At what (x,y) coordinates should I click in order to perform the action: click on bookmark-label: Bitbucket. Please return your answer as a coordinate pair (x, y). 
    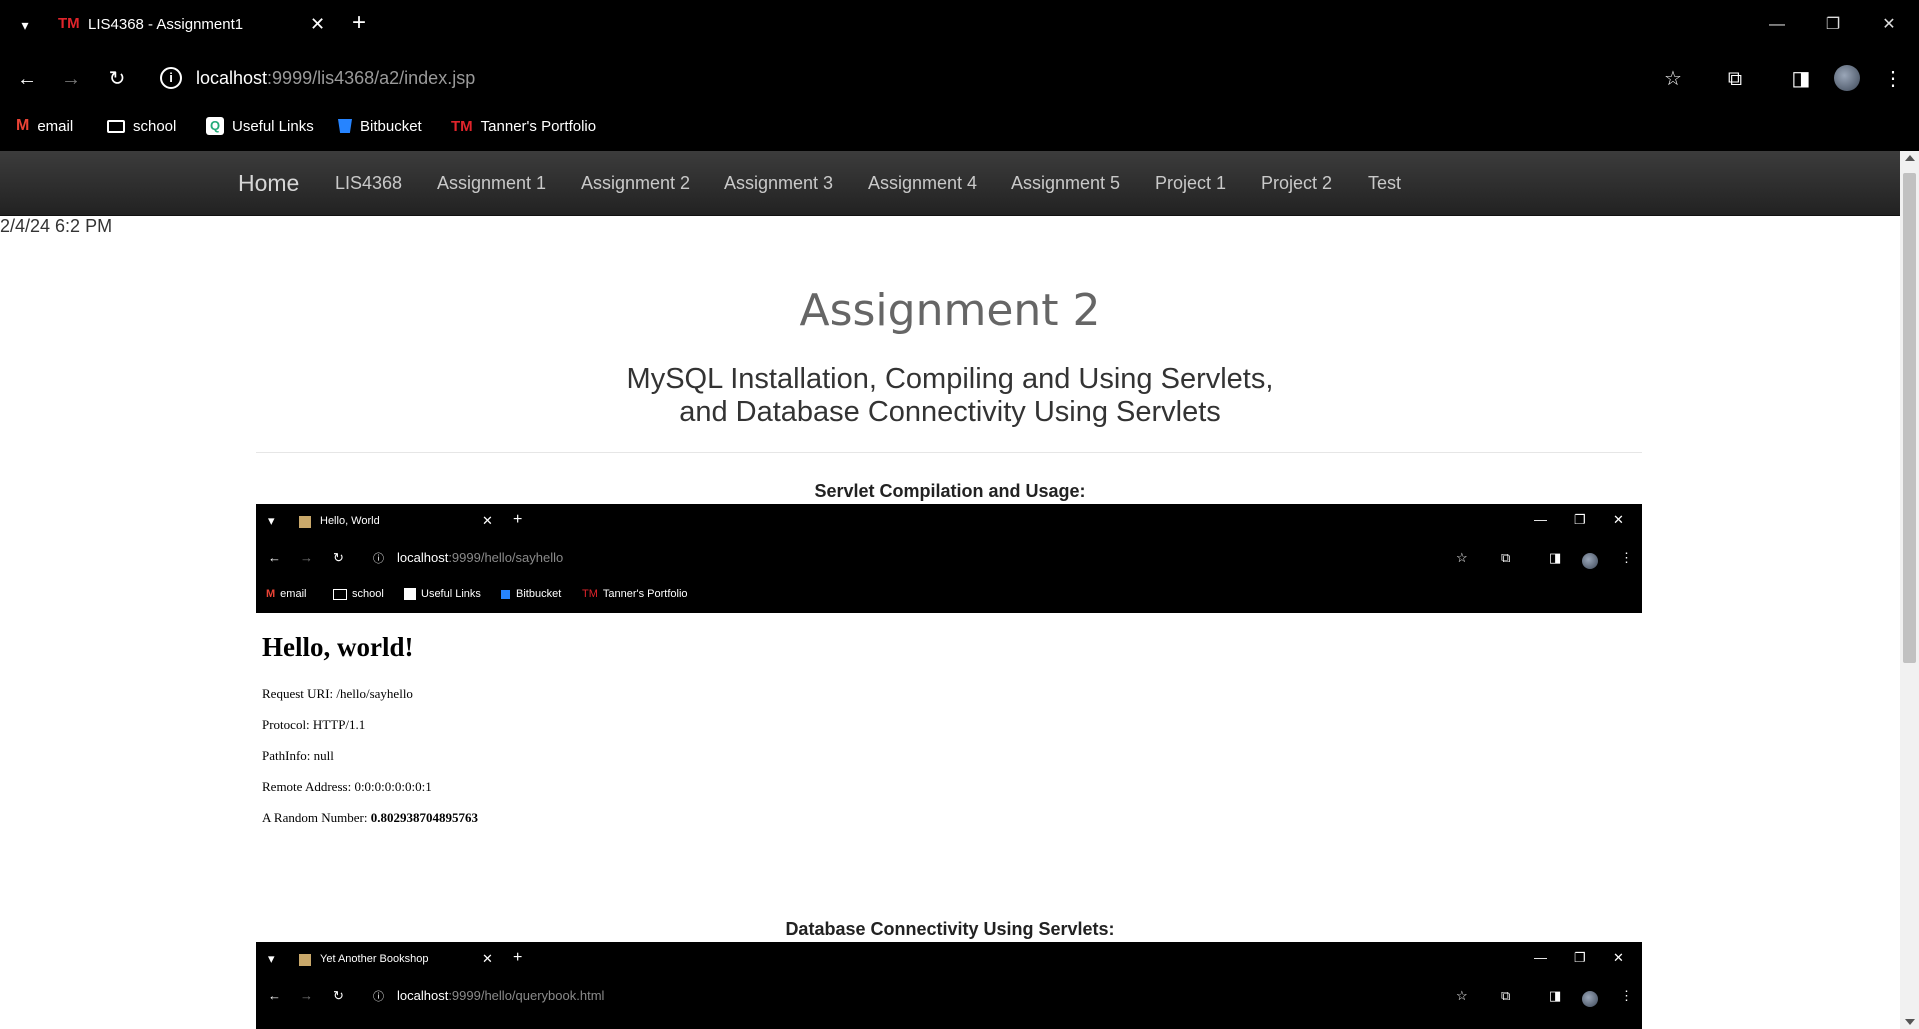
    Looking at the image, I should click on (539, 594).